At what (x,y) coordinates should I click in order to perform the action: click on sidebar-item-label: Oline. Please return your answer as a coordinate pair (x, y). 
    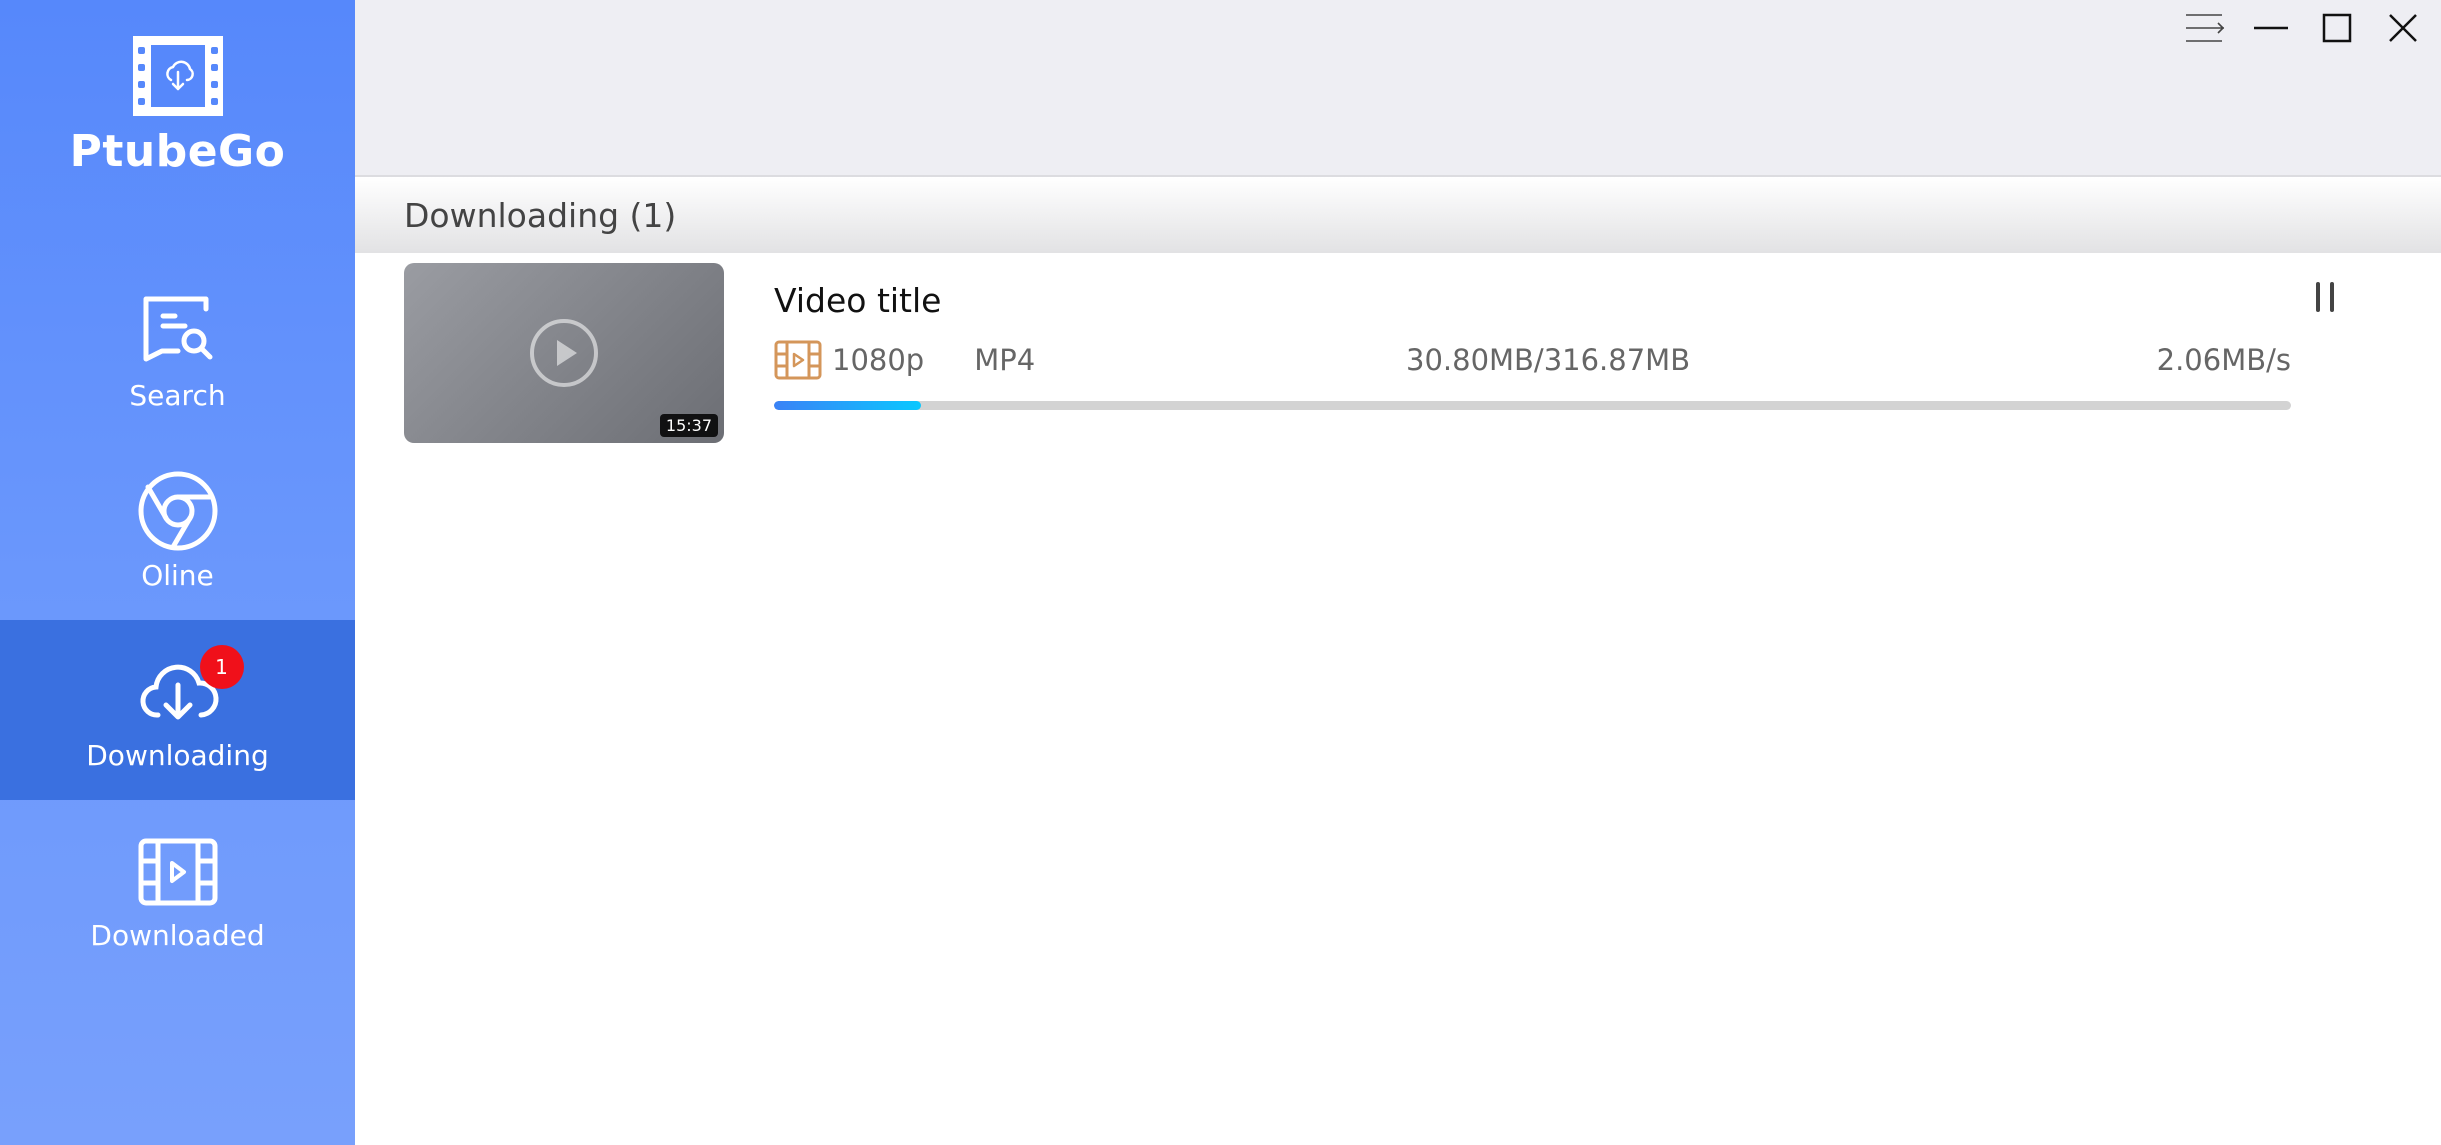
    Looking at the image, I should click on (177, 575).